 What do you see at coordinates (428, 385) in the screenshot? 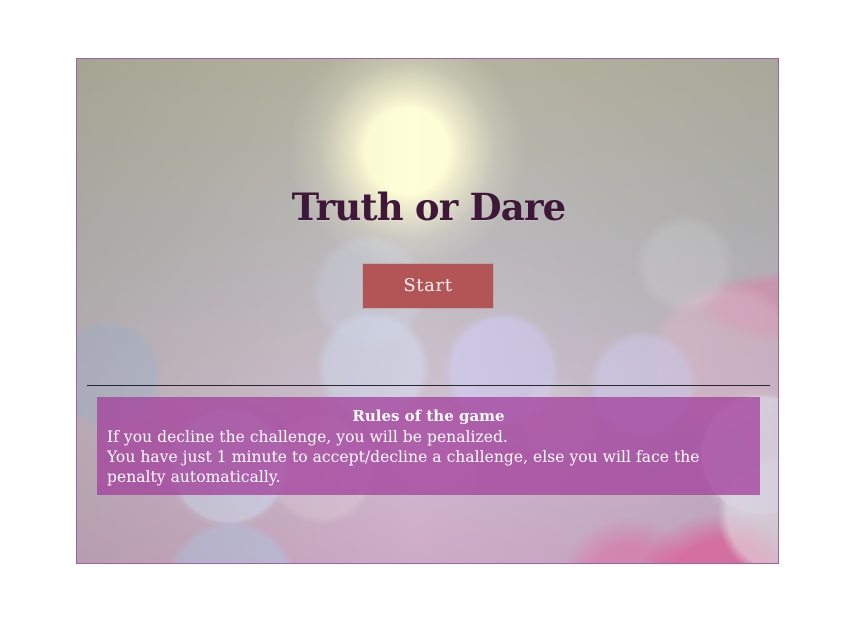
I see `rules-divider` at bounding box center [428, 385].